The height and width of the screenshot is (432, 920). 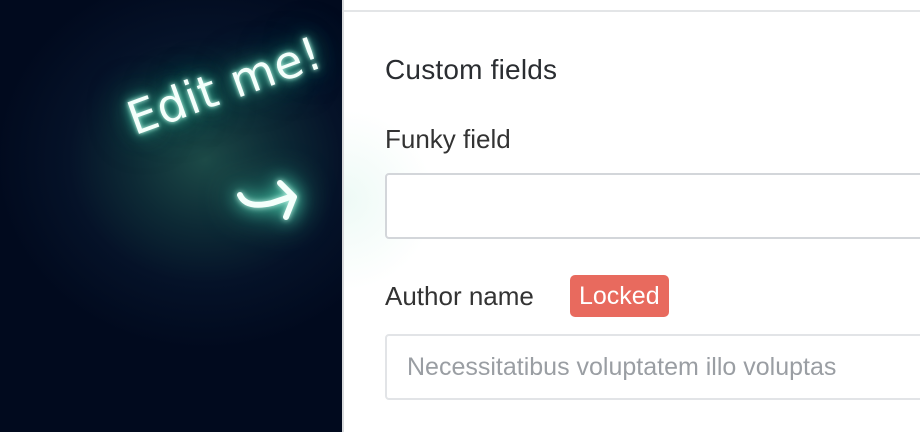 What do you see at coordinates (652, 367) in the screenshot?
I see `author-name-input` at bounding box center [652, 367].